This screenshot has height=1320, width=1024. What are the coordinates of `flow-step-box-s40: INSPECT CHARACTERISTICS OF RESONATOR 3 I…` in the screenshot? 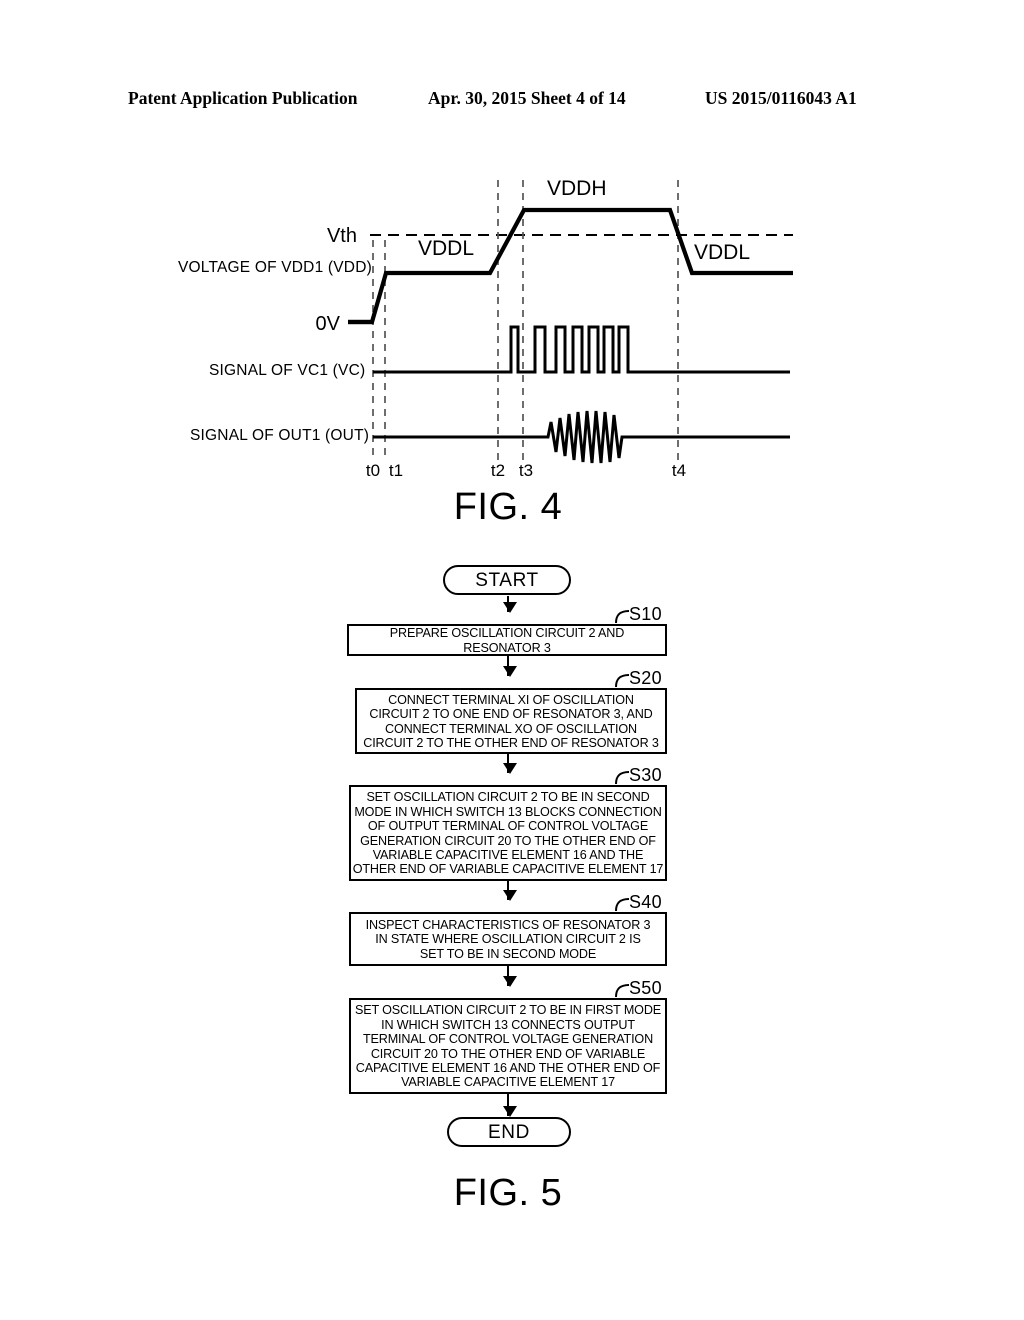 It's located at (508, 939).